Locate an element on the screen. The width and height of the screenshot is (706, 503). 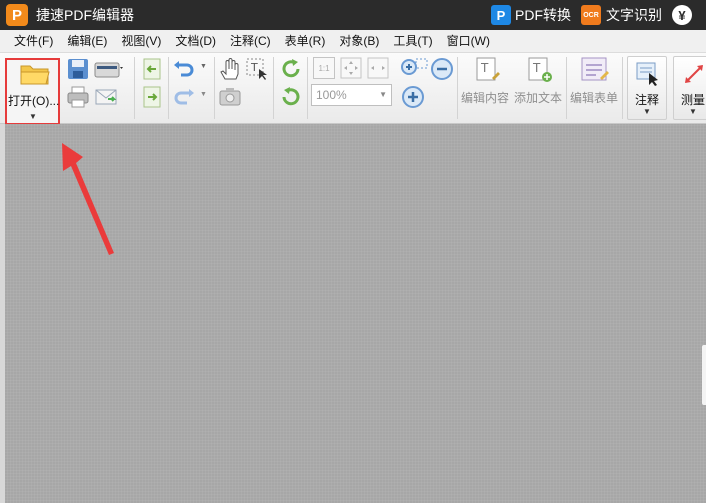
measure-icon is located at coordinates (694, 74).